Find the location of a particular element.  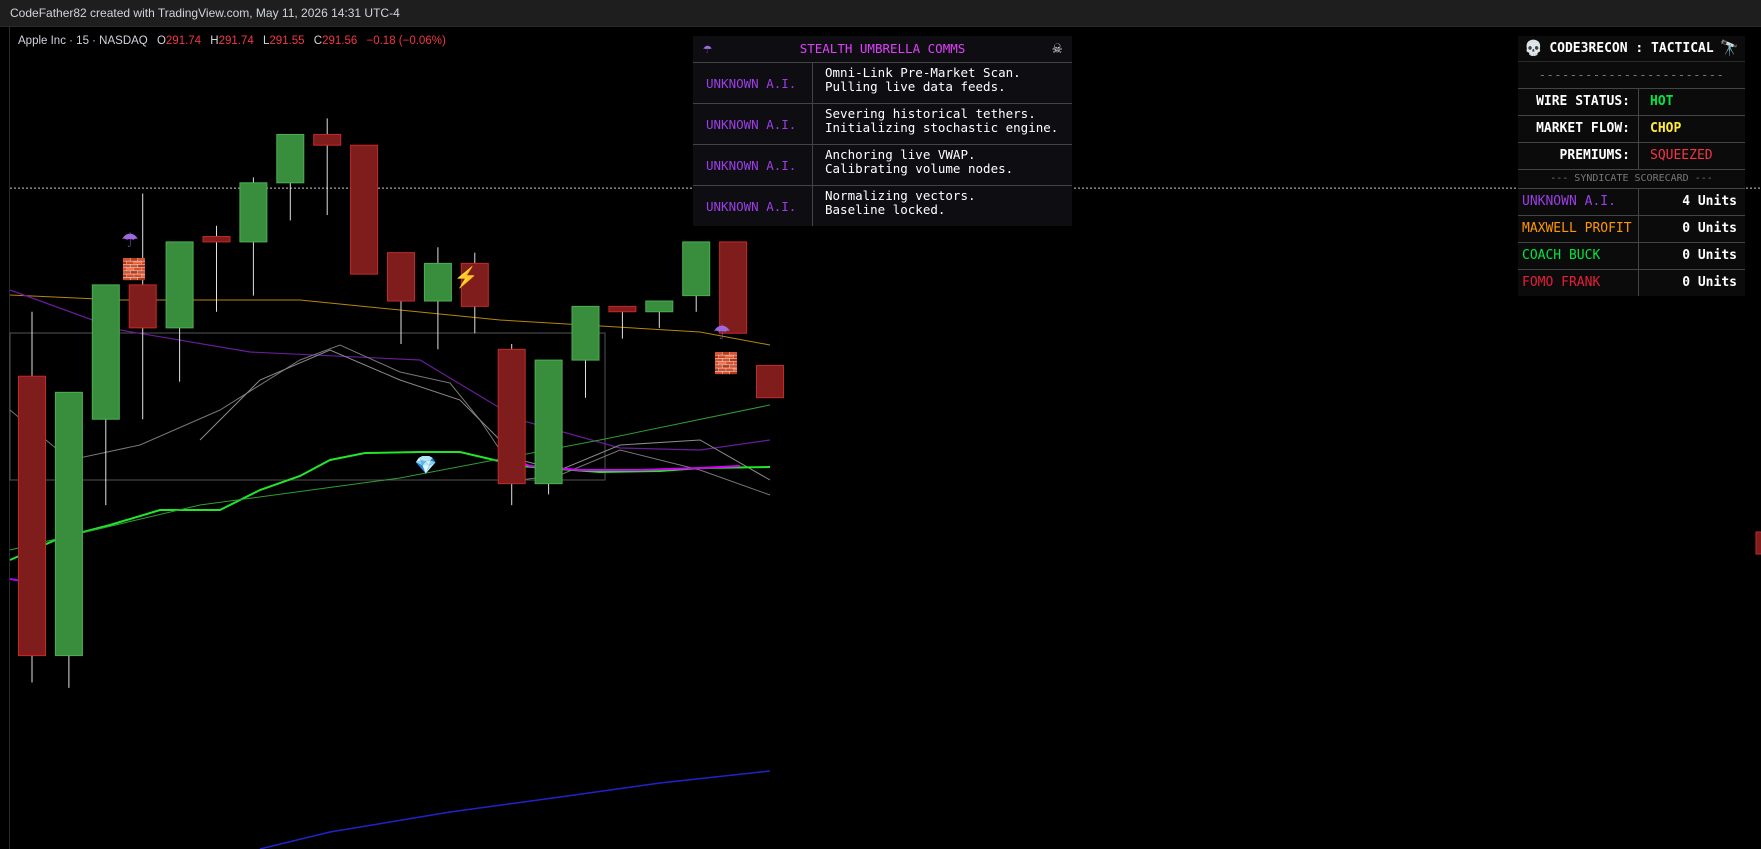

comms-message-line: Severing historical tethers. is located at coordinates (930, 113).